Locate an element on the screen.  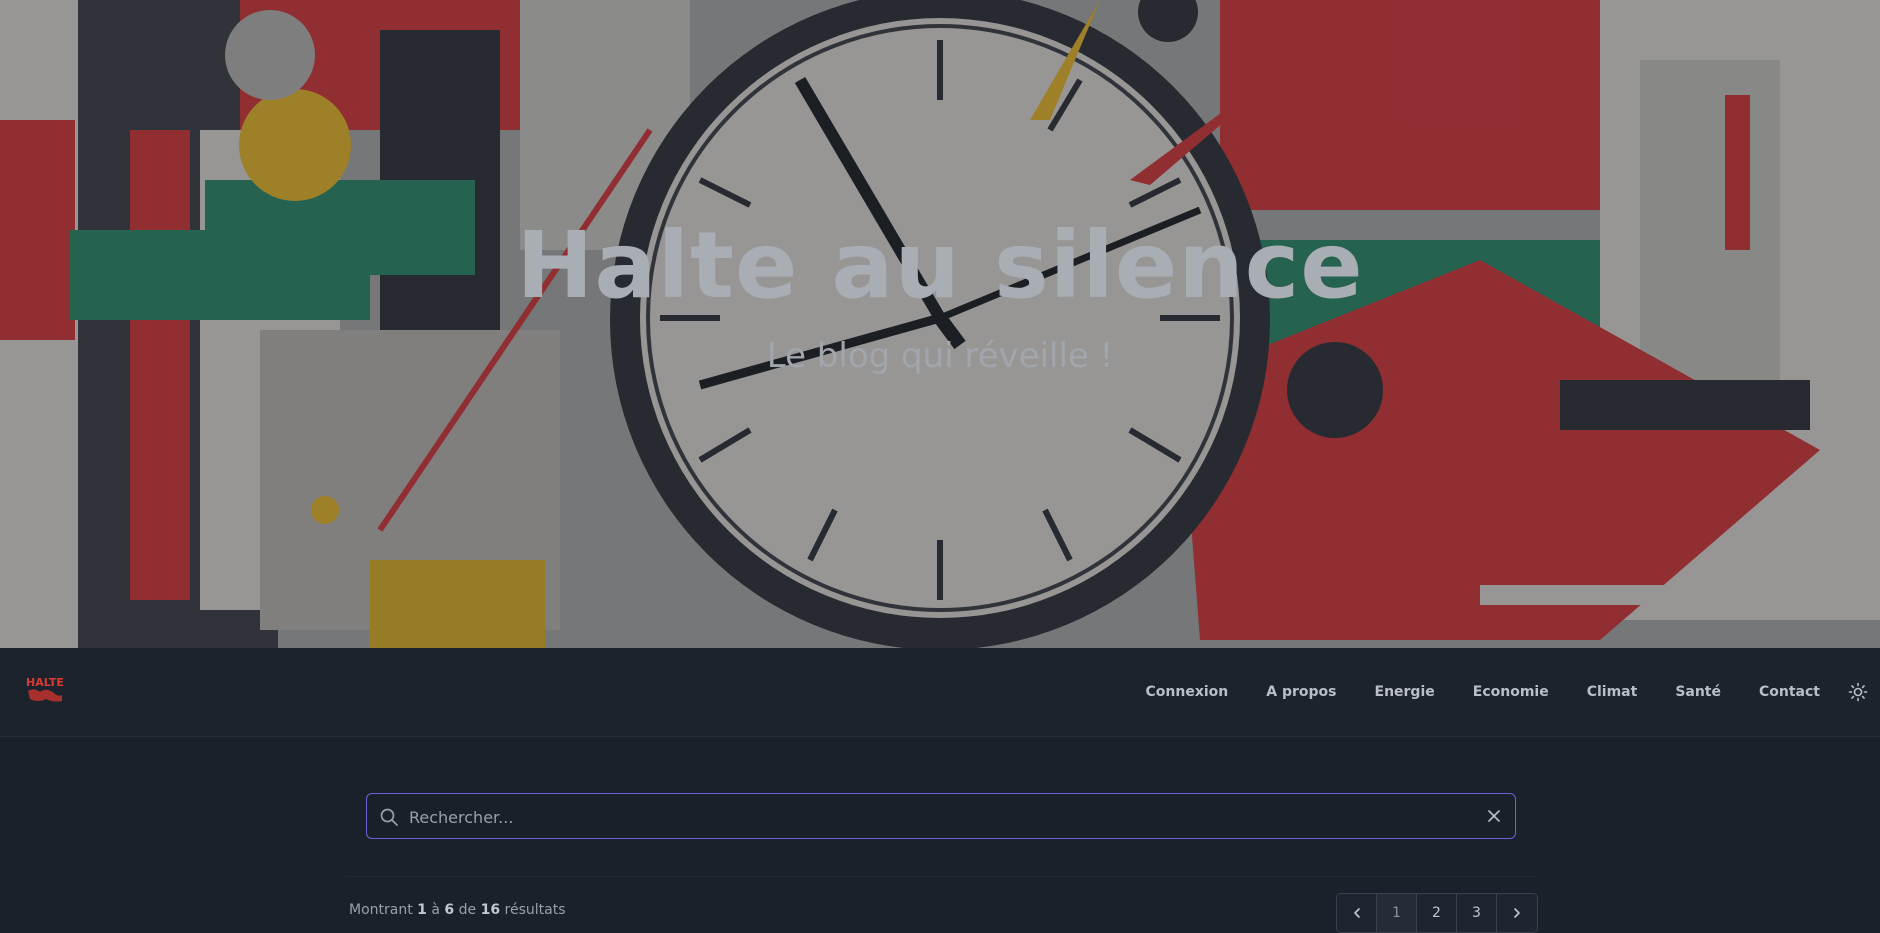
close-icon is located at coordinates (1494, 816).